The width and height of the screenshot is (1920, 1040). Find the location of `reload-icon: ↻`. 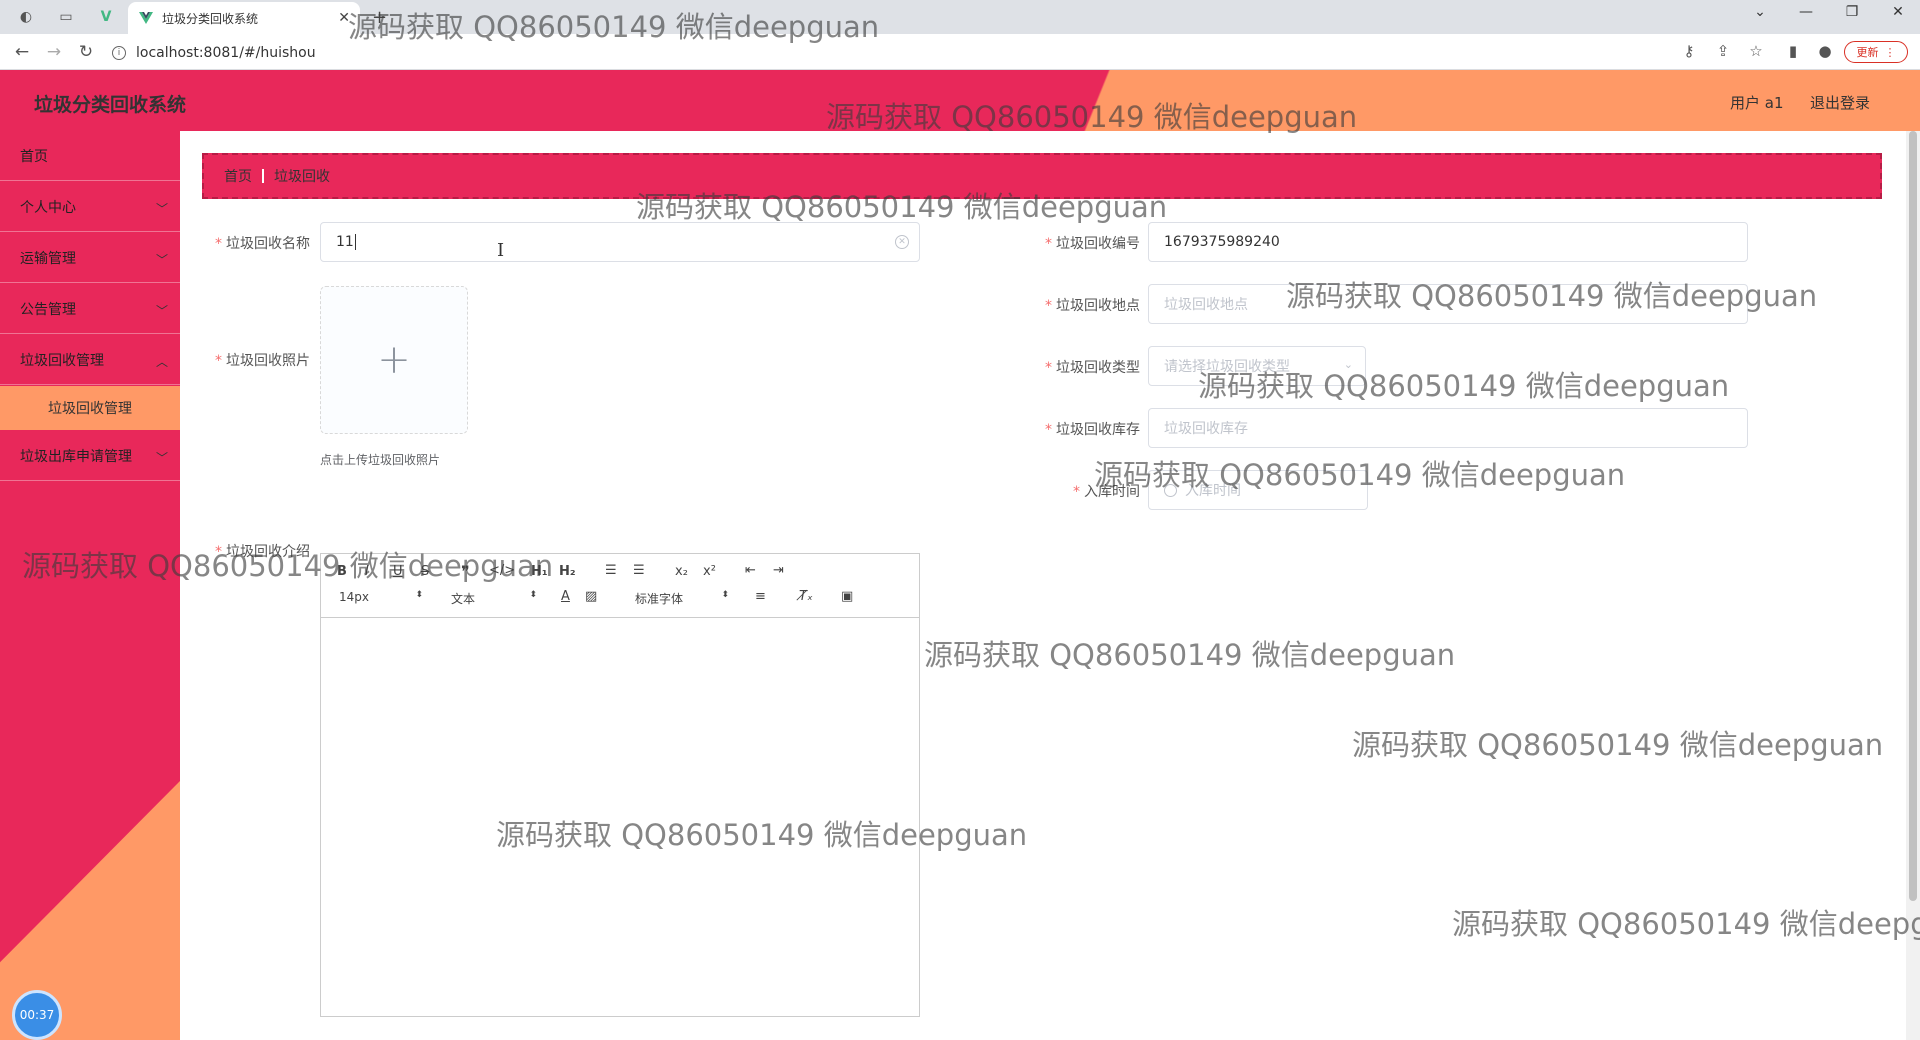

reload-icon: ↻ is located at coordinates (86, 52).